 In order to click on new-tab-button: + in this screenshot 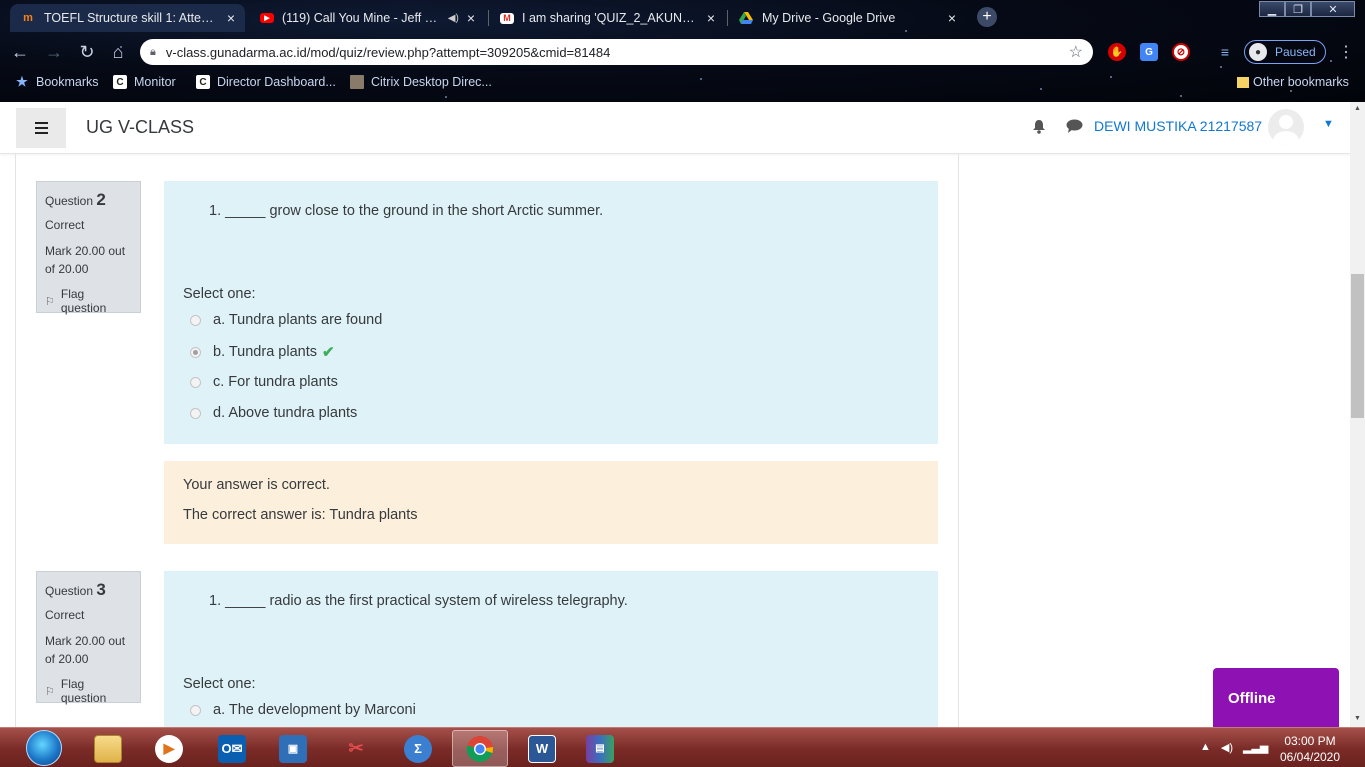, I will do `click(987, 17)`.